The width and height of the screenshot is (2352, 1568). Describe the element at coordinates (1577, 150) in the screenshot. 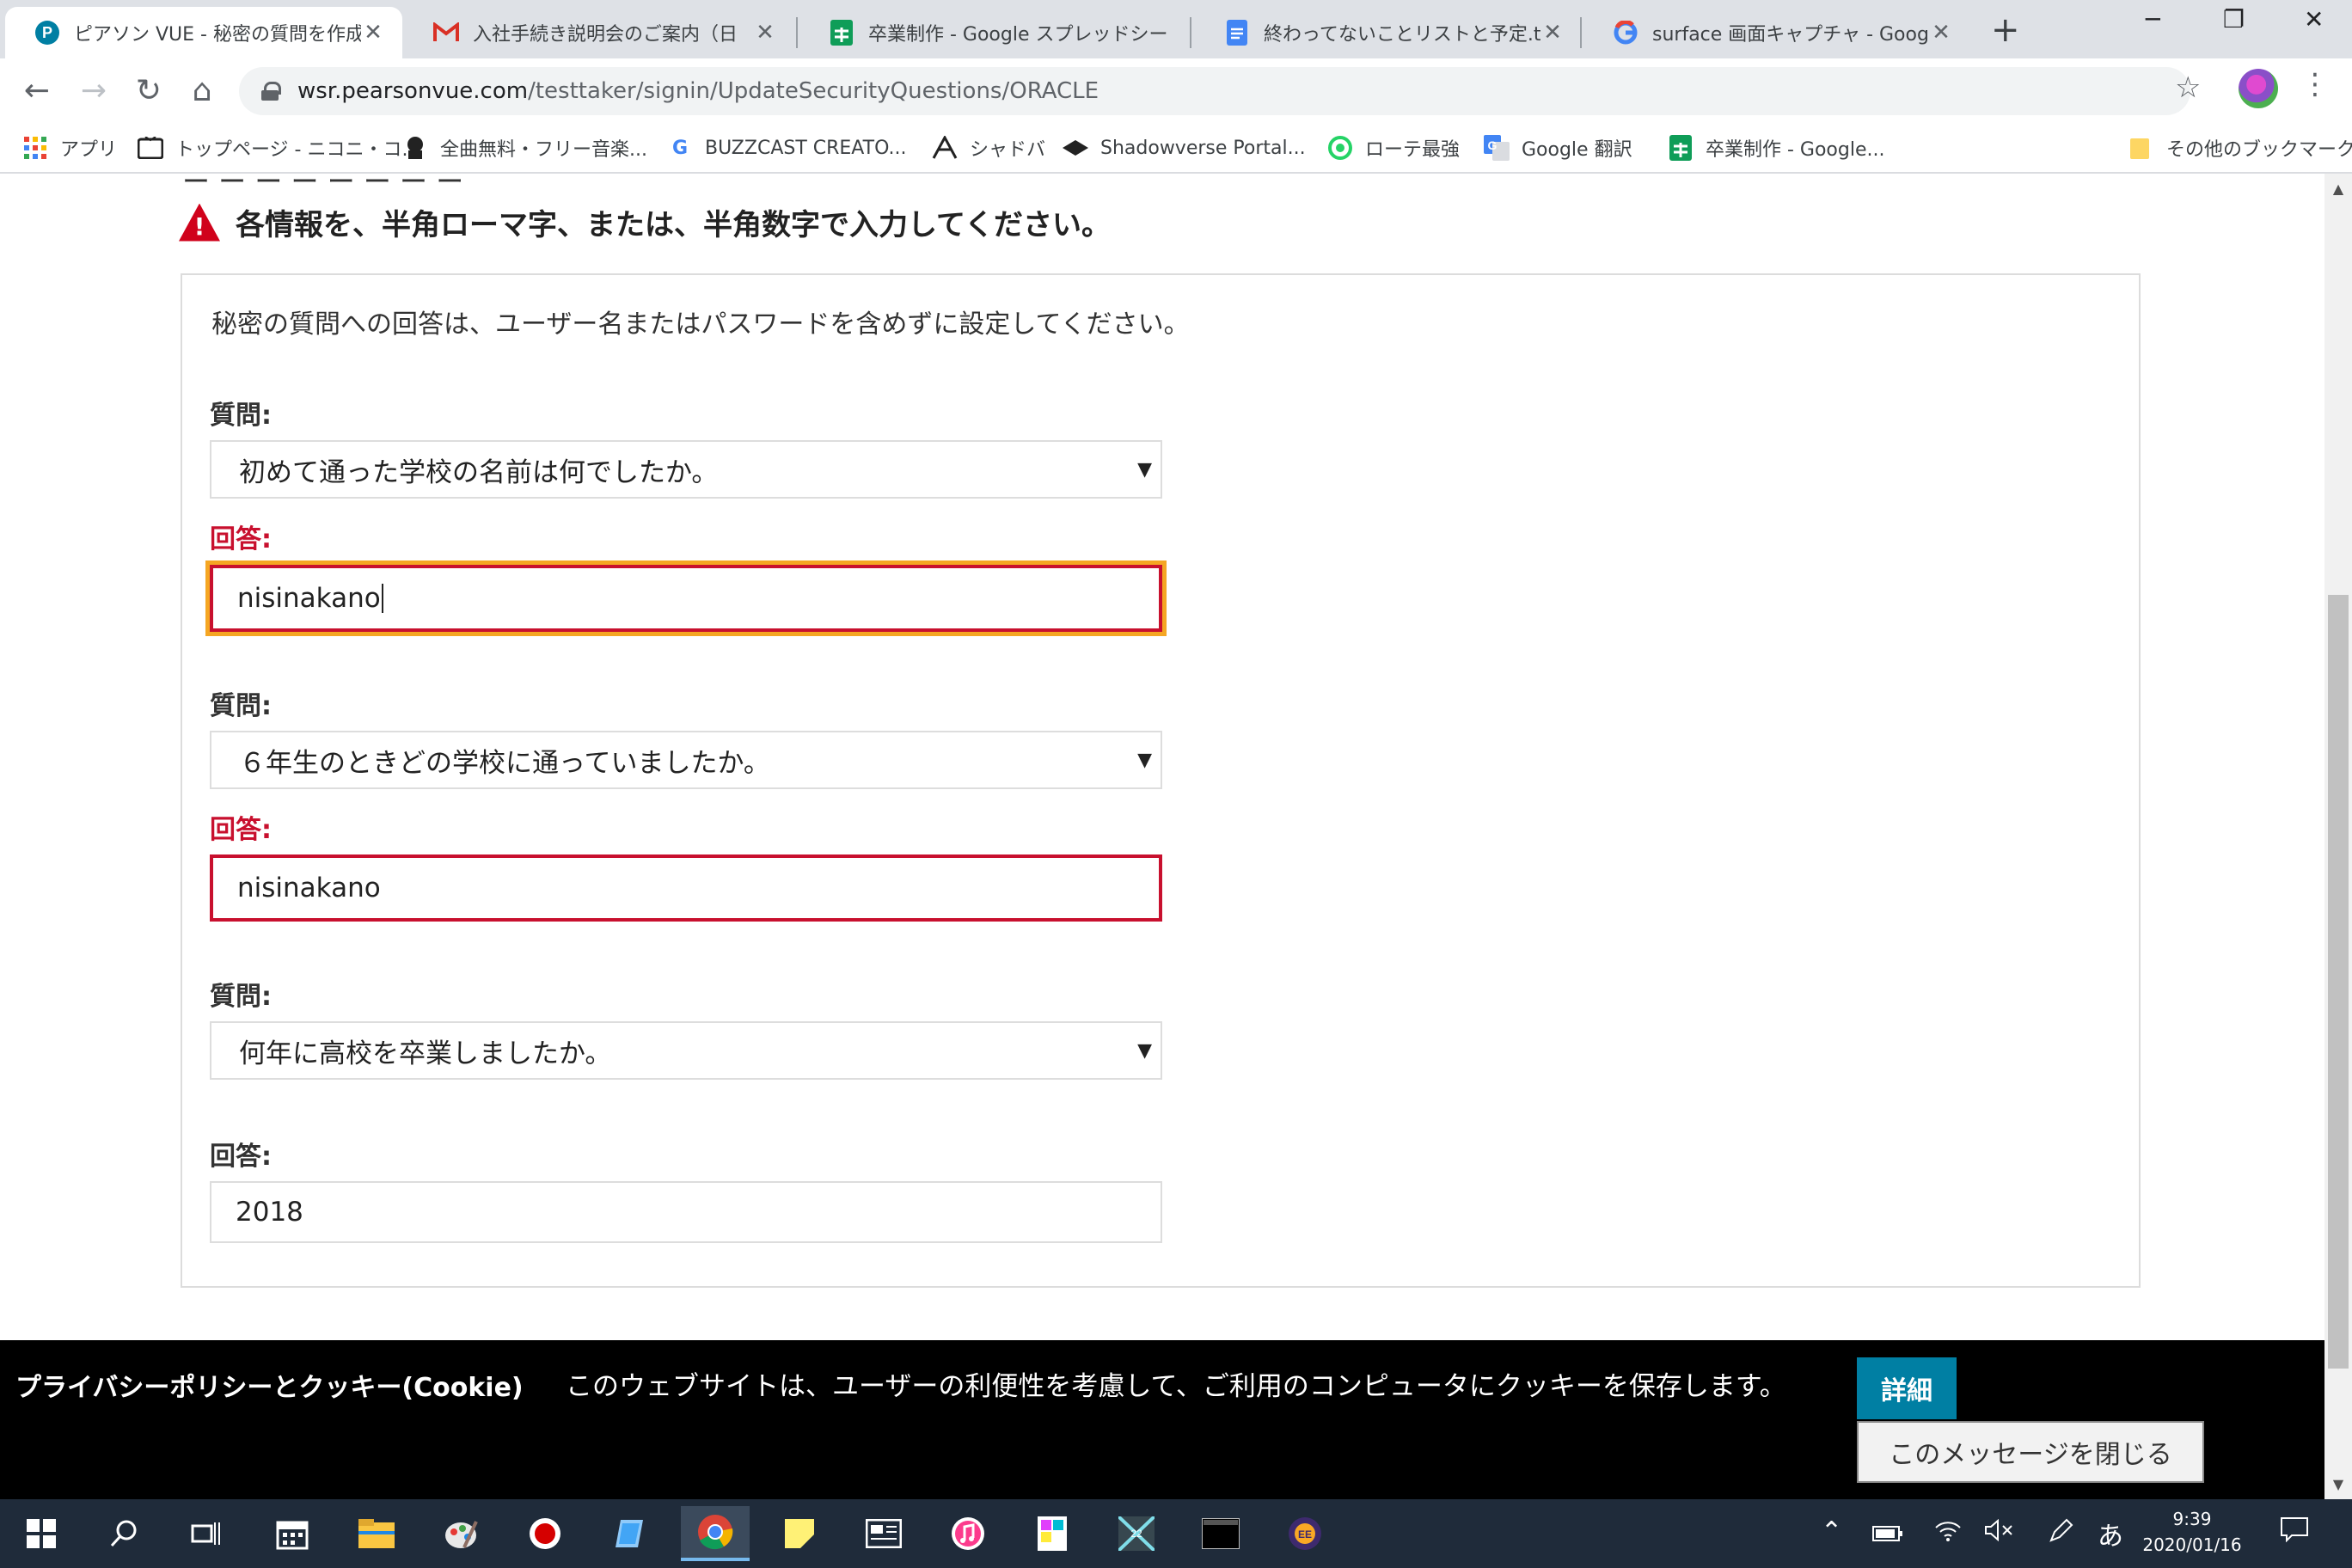

I see `bookmark-label: Google 翻訳` at that location.